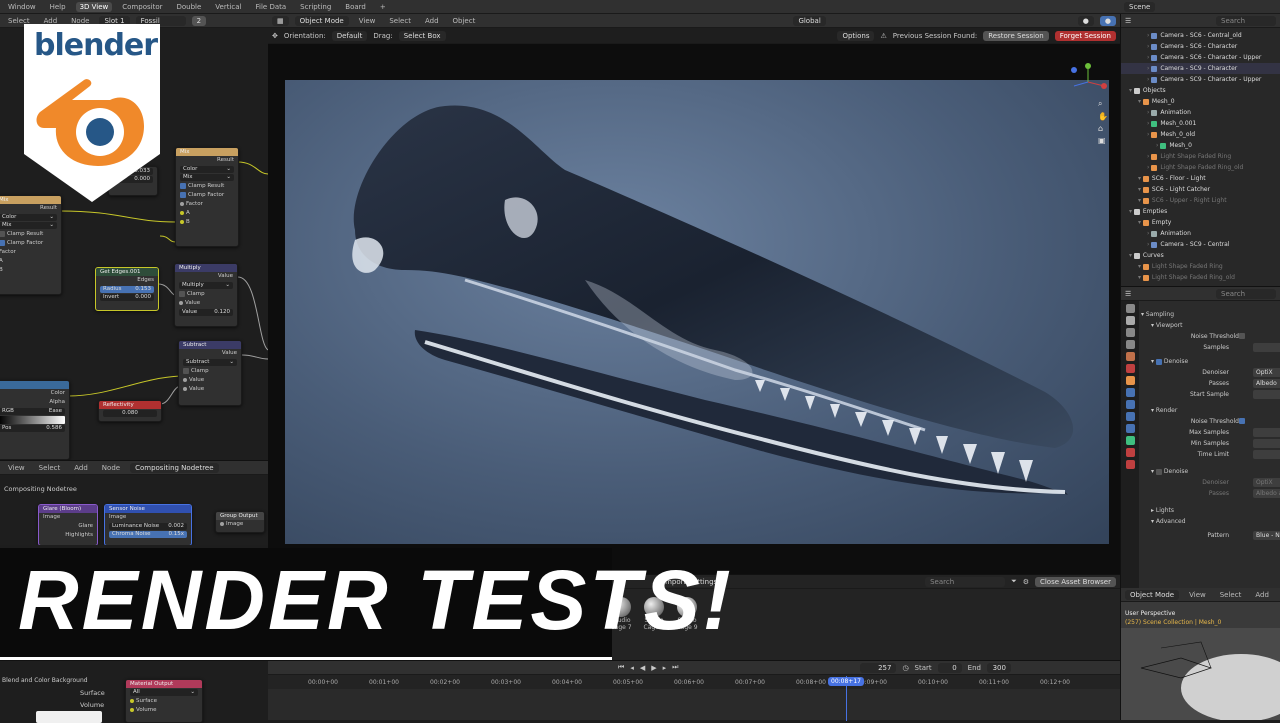  Describe the element at coordinates (1200, 178) in the screenshot. I see `outliner-item: ▾ SC6 - Floor - Light` at that location.